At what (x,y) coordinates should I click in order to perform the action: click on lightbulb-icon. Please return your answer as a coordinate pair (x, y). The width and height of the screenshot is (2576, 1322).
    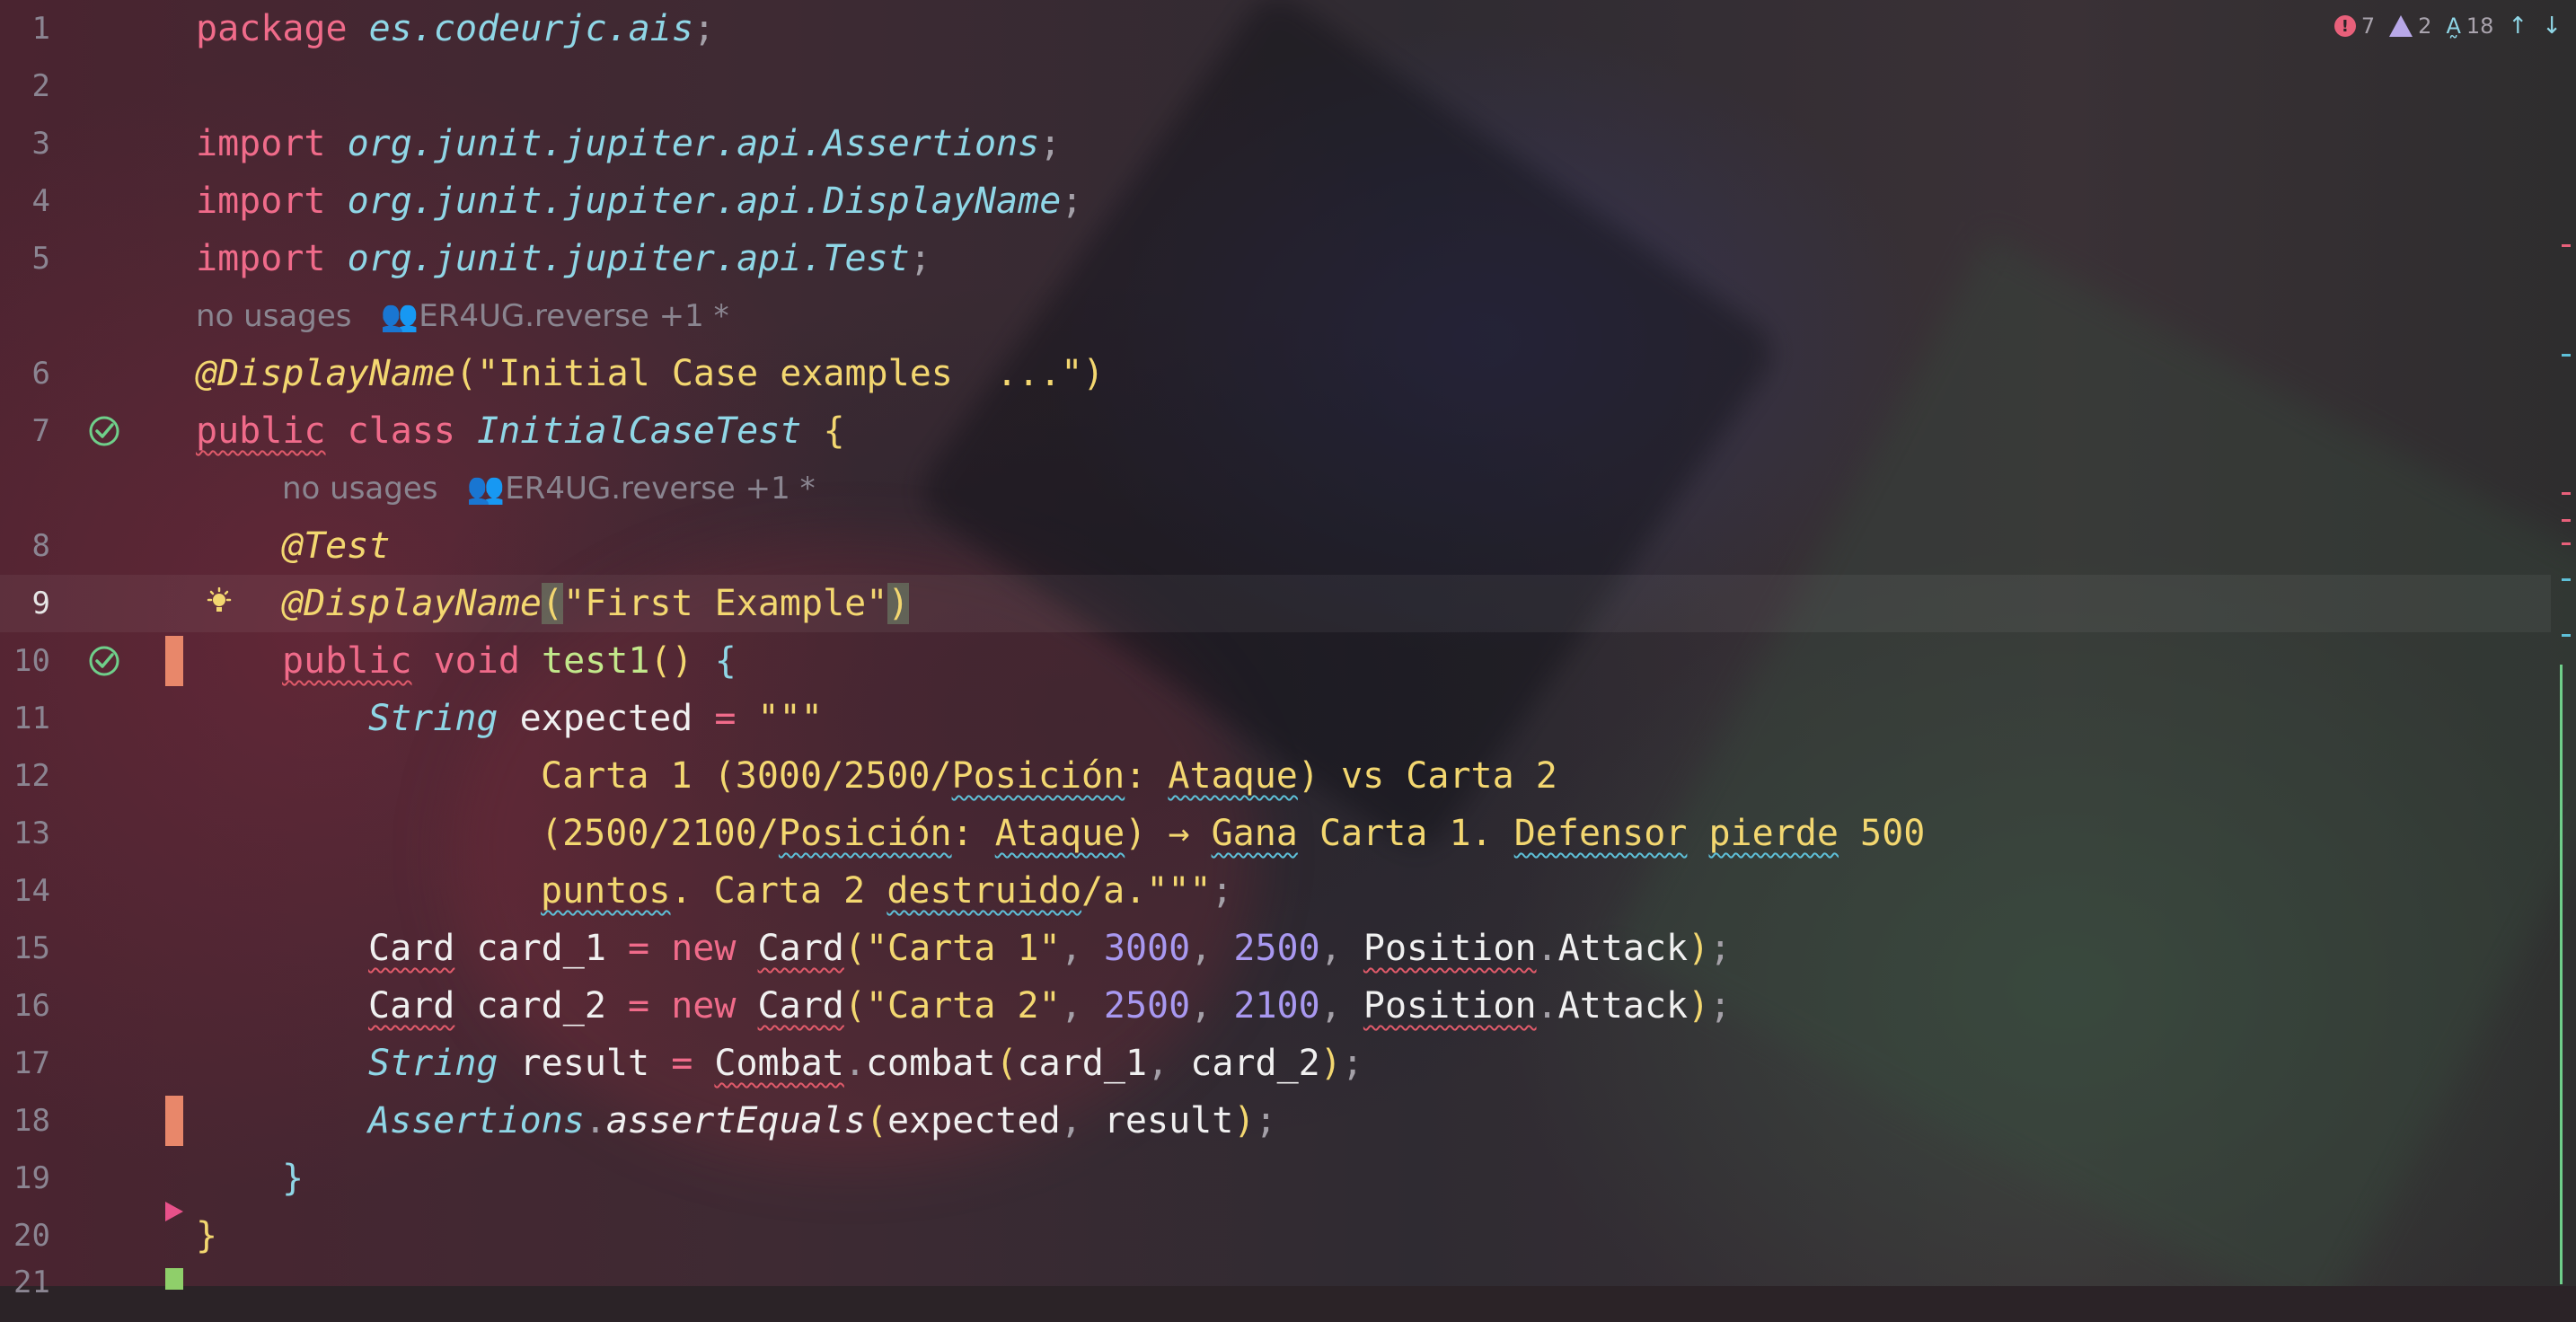
    Looking at the image, I should click on (219, 603).